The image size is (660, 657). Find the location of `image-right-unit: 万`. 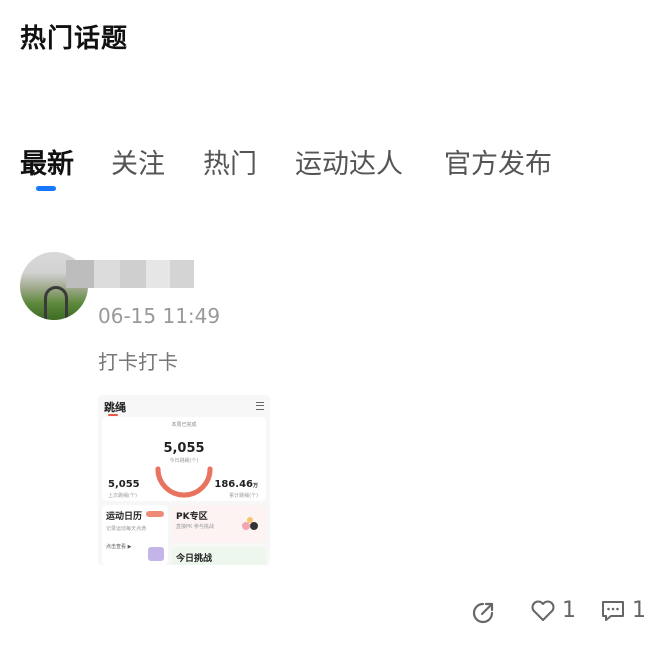

image-right-unit: 万 is located at coordinates (255, 486).